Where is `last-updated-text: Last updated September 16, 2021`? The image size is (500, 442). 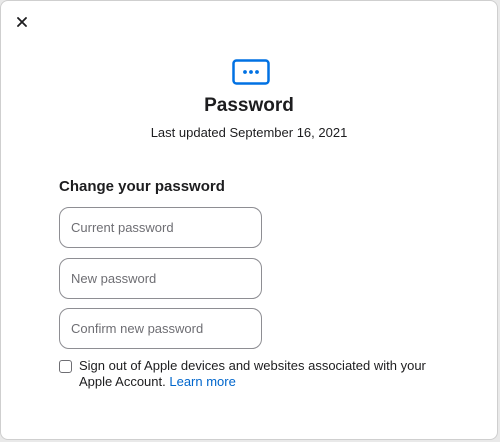 last-updated-text: Last updated September 16, 2021 is located at coordinates (249, 132).